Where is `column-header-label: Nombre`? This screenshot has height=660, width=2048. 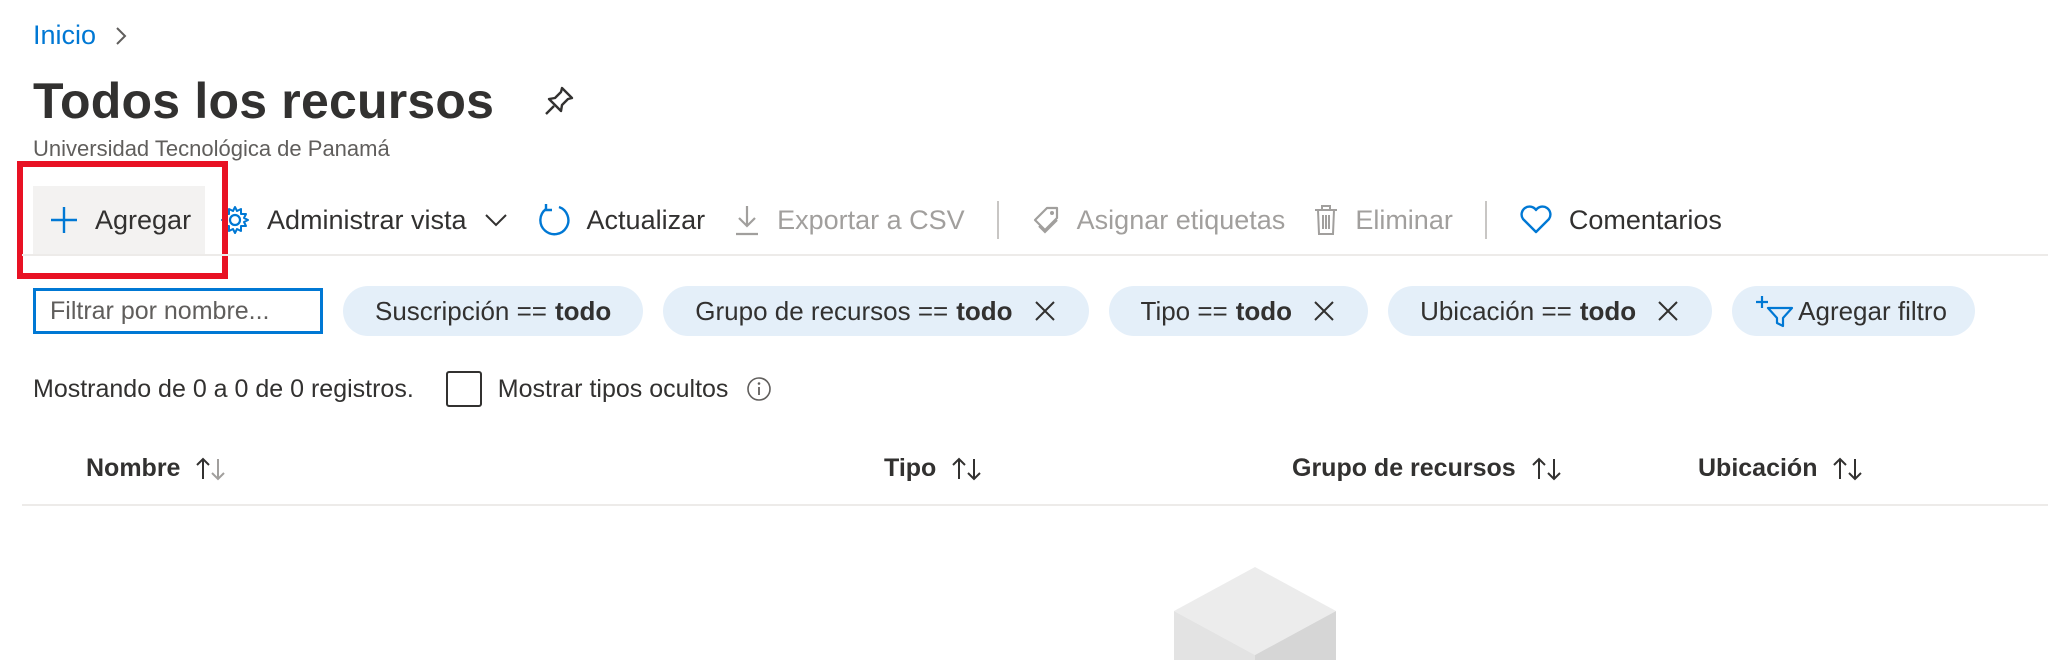 column-header-label: Nombre is located at coordinates (133, 468).